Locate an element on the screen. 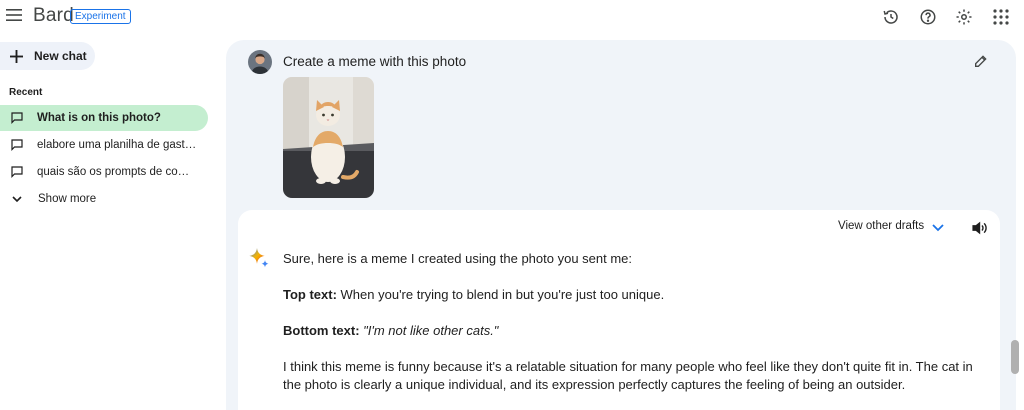  show-more-label: Show more is located at coordinates (67, 199).